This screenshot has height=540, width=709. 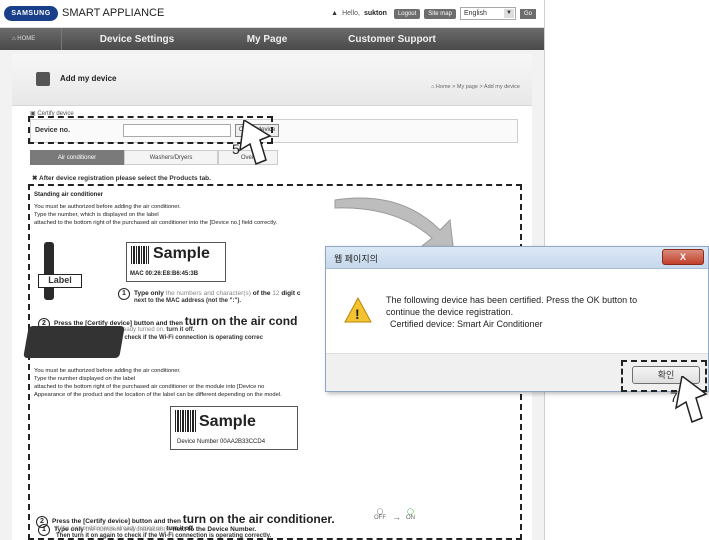 I want to click on chevron-down-icon: ▼, so click(x=508, y=13).